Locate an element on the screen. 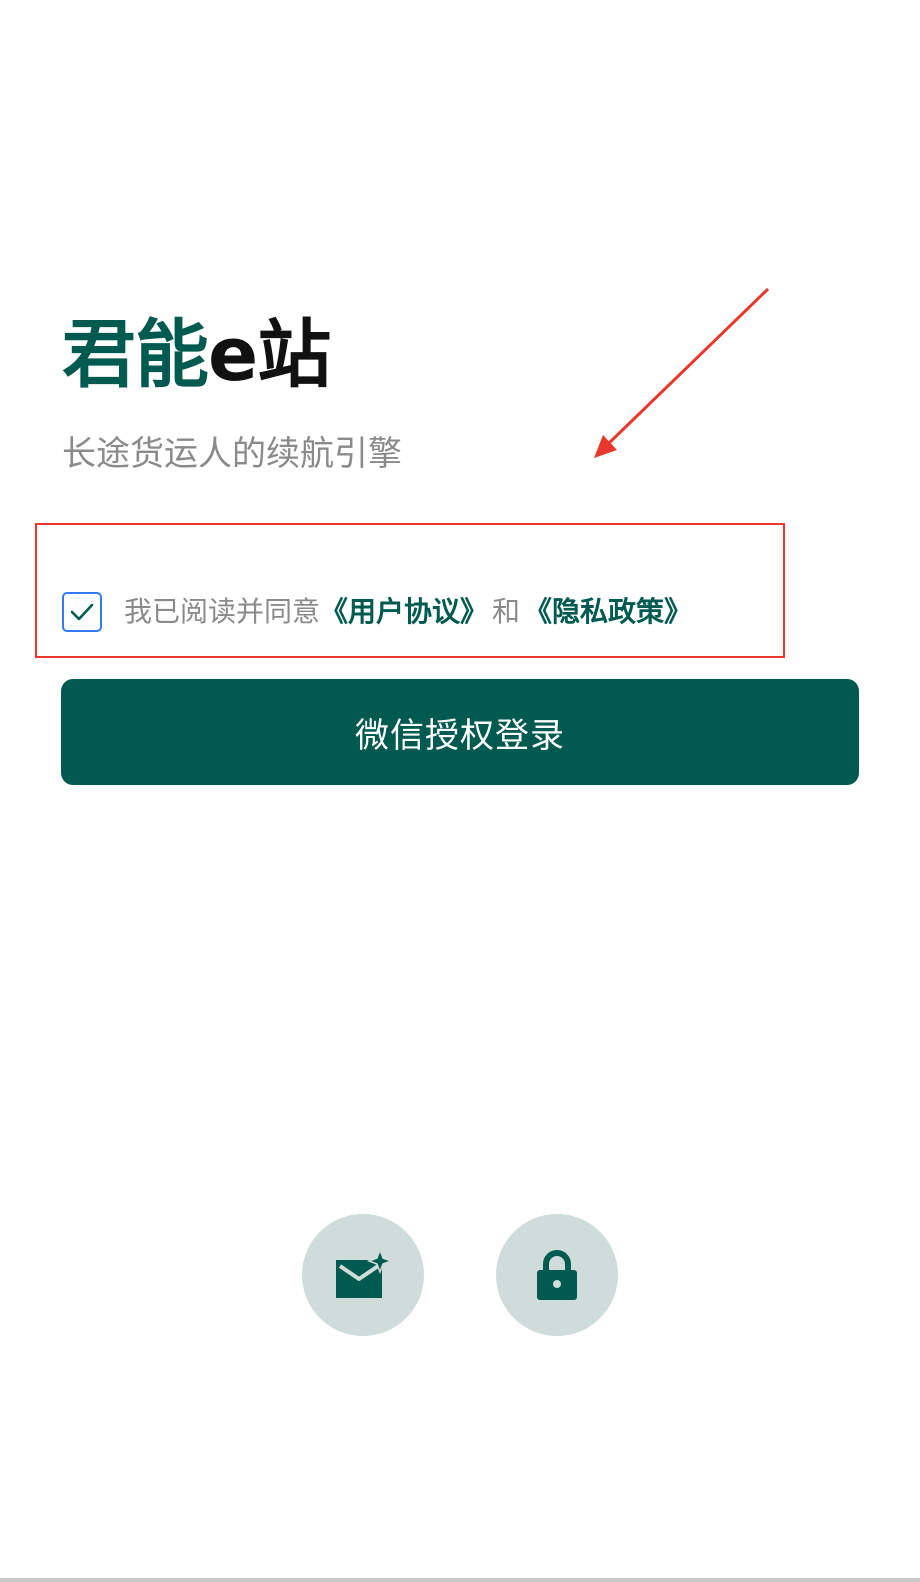  lock-icon is located at coordinates (557, 1275).